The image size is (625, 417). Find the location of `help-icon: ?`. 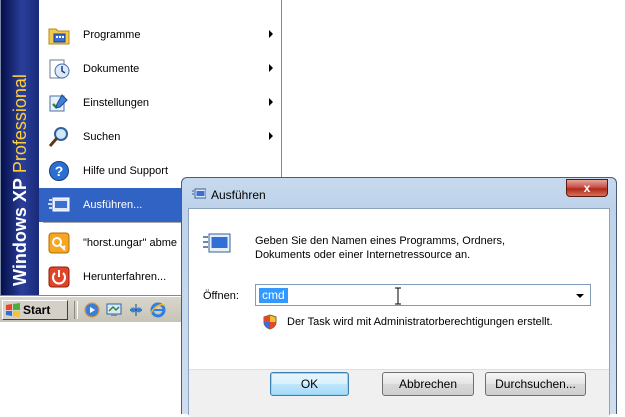

help-icon: ? is located at coordinates (59, 171).